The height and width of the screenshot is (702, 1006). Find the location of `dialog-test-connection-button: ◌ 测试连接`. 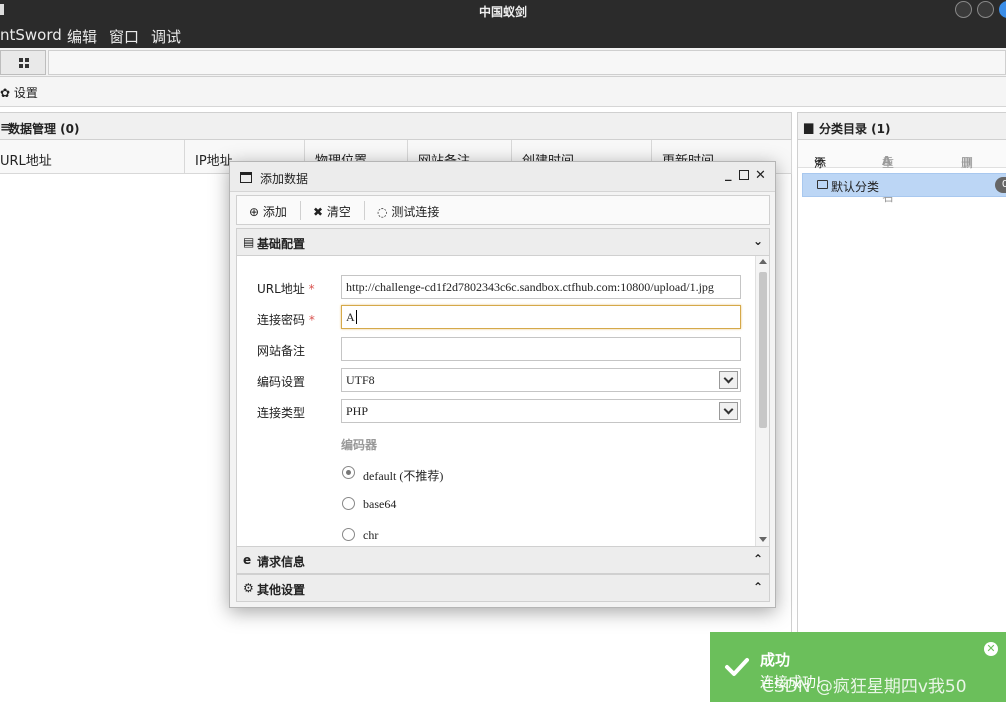

dialog-test-connection-button: ◌ 测试连接 is located at coordinates (408, 211).